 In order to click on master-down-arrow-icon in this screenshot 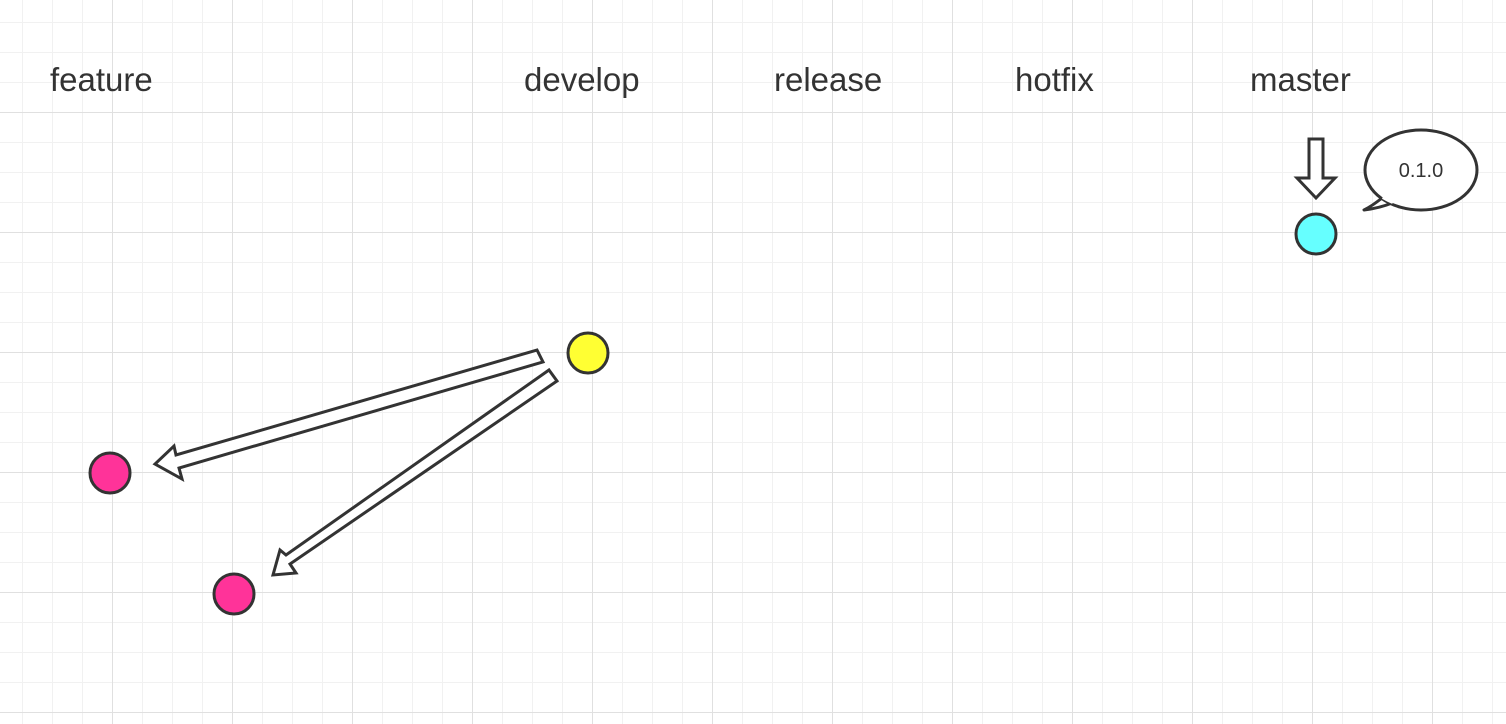, I will do `click(1316, 169)`.